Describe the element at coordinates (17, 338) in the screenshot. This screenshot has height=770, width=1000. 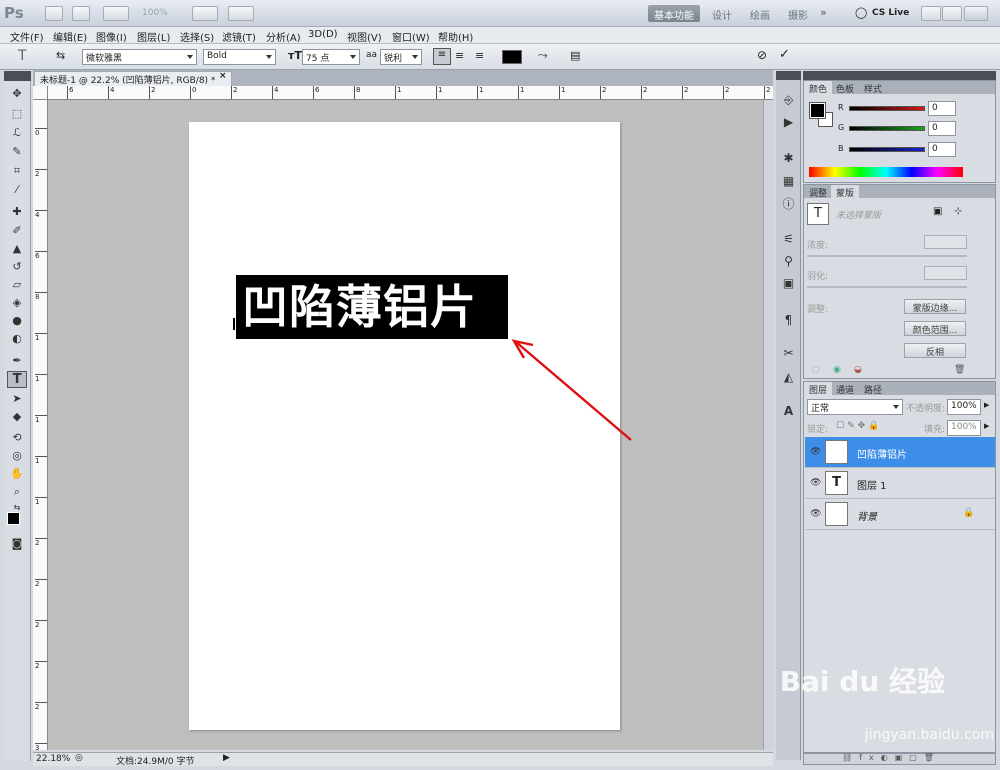
I see `dodge-tool-icon: ◐` at that location.